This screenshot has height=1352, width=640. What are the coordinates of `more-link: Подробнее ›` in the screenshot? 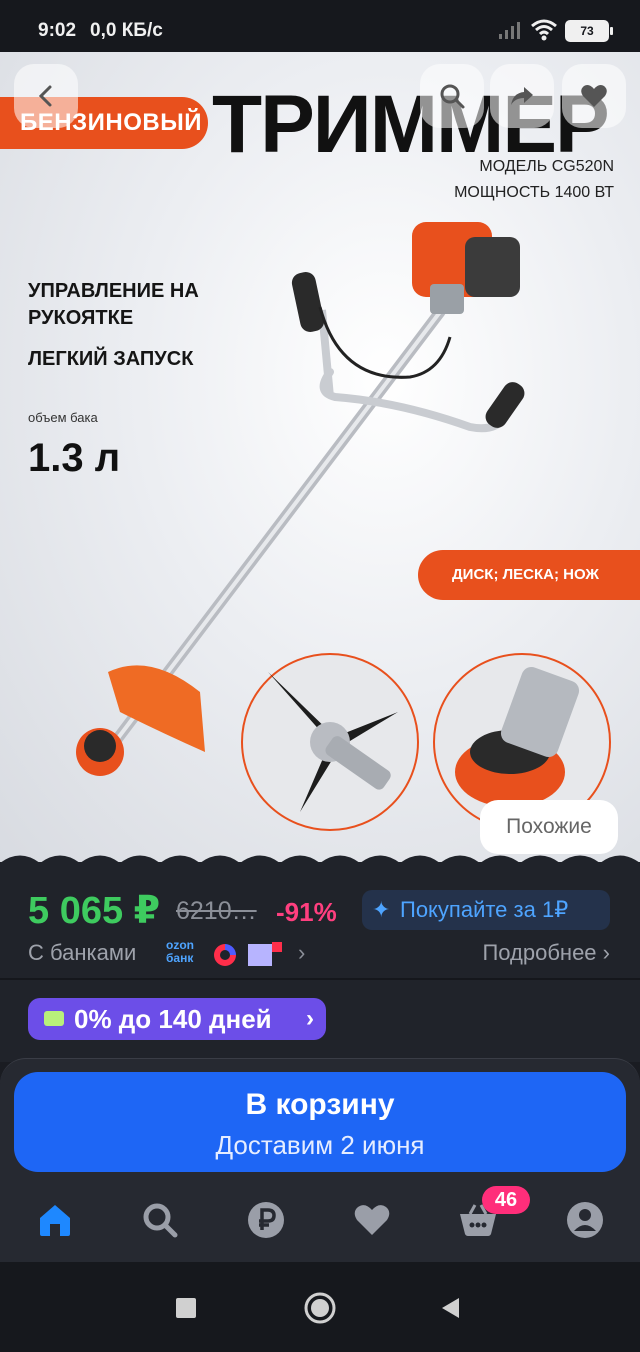 It's located at (546, 953).